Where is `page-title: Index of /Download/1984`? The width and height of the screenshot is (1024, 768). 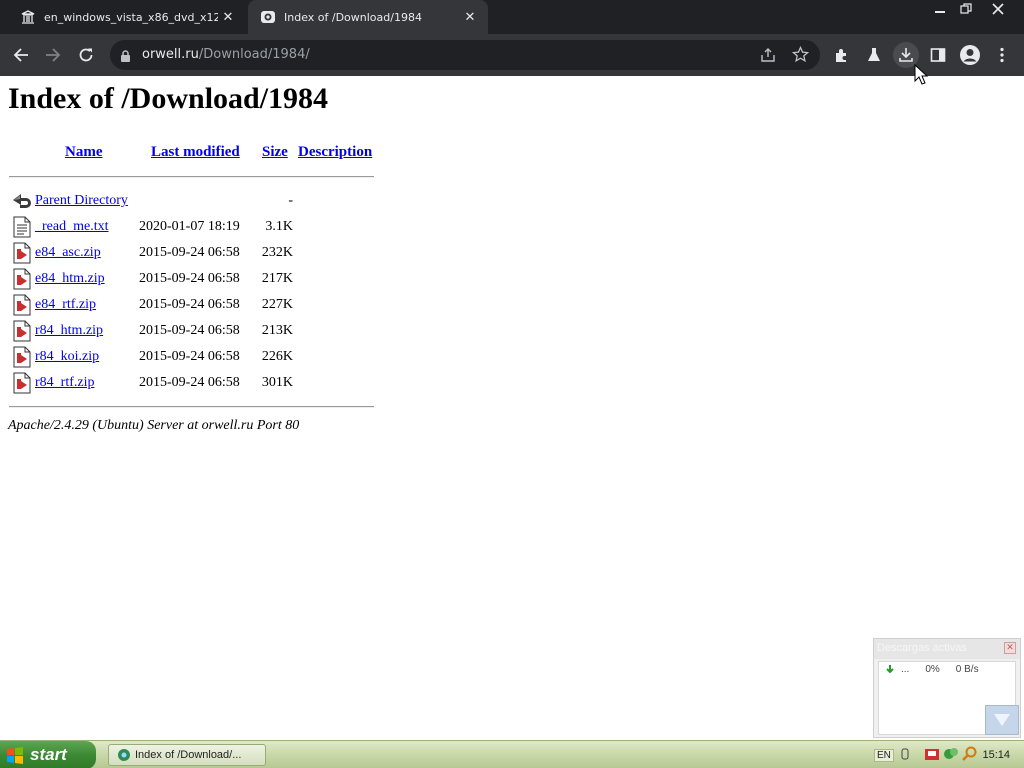 page-title: Index of /Download/1984 is located at coordinates (168, 98).